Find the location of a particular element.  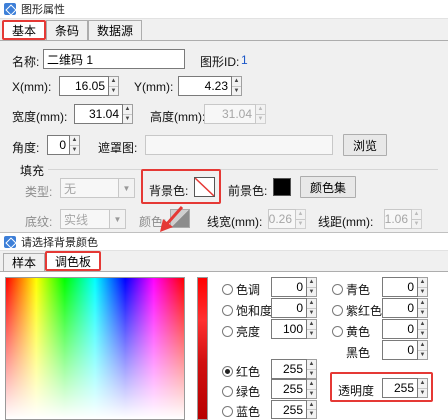

y-input: 4.23 is located at coordinates (205, 86).